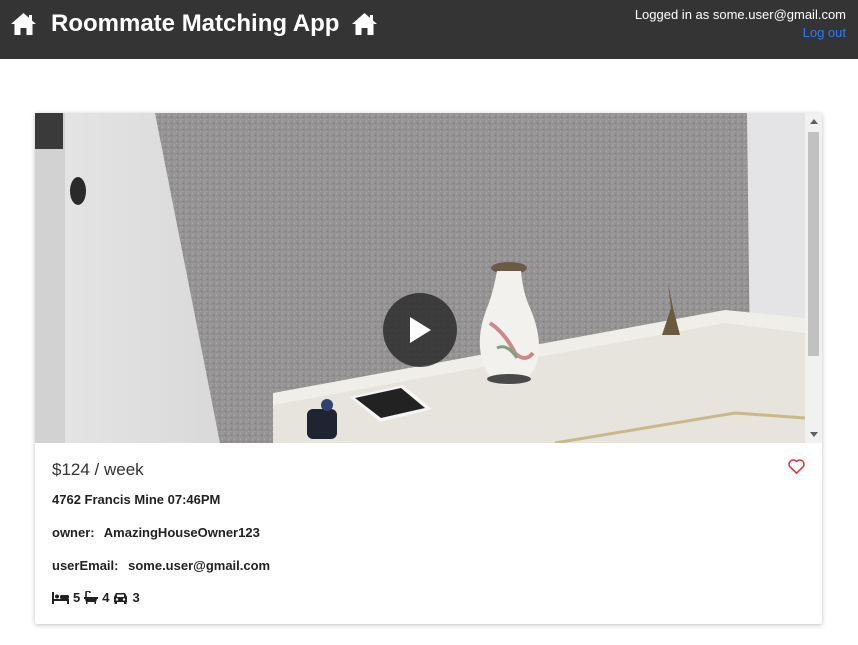 Image resolution: width=858 pixels, height=645 pixels. What do you see at coordinates (813, 244) in the screenshot?
I see `scroll-thumb` at bounding box center [813, 244].